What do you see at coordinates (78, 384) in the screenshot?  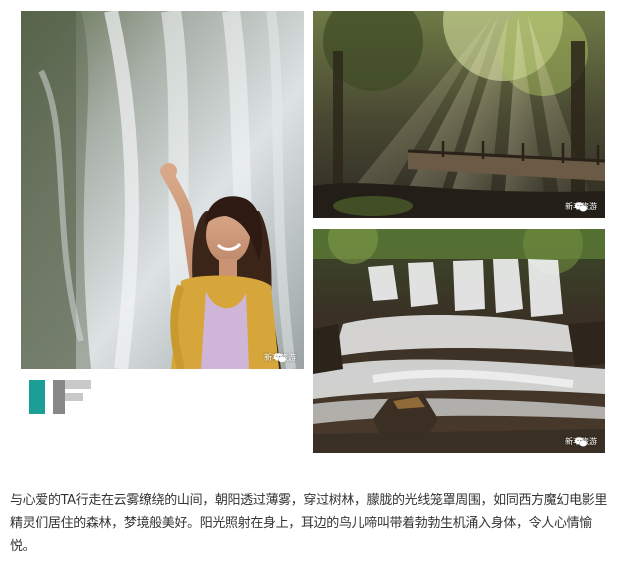 I see `logo-light-bar-top` at bounding box center [78, 384].